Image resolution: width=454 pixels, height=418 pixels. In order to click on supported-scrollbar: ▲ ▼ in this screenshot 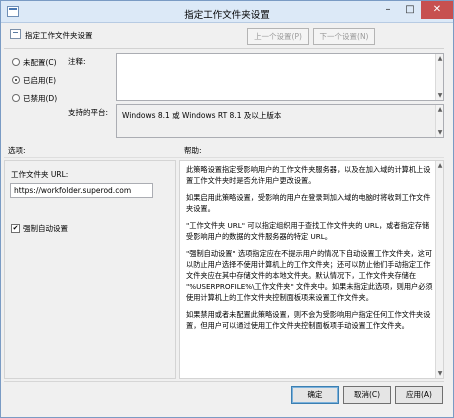, I will do `click(439, 121)`.